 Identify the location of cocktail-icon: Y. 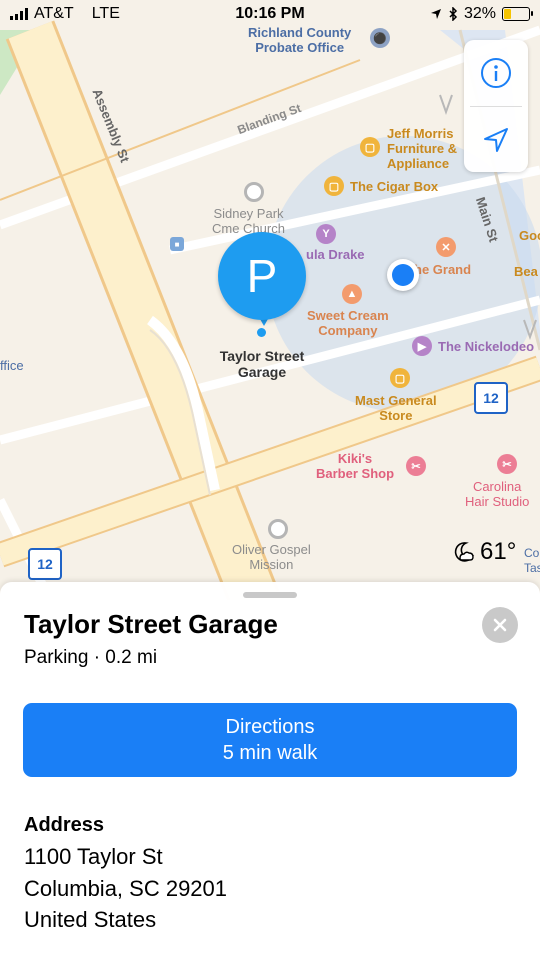
(326, 234).